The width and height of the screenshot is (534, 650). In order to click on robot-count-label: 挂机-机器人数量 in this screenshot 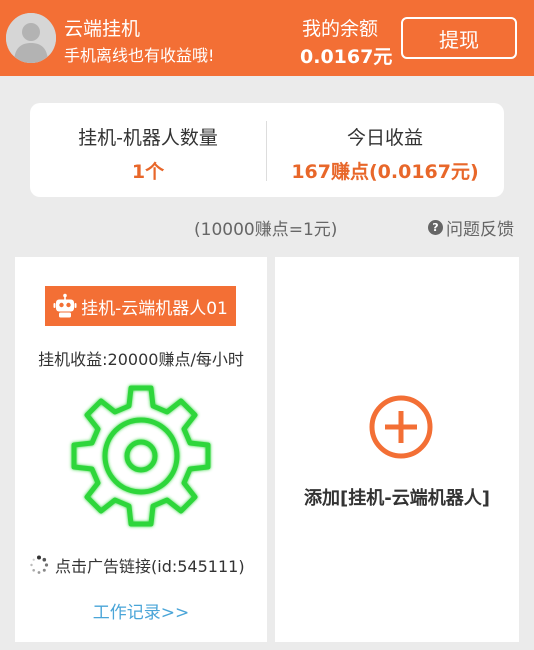, I will do `click(148, 138)`.